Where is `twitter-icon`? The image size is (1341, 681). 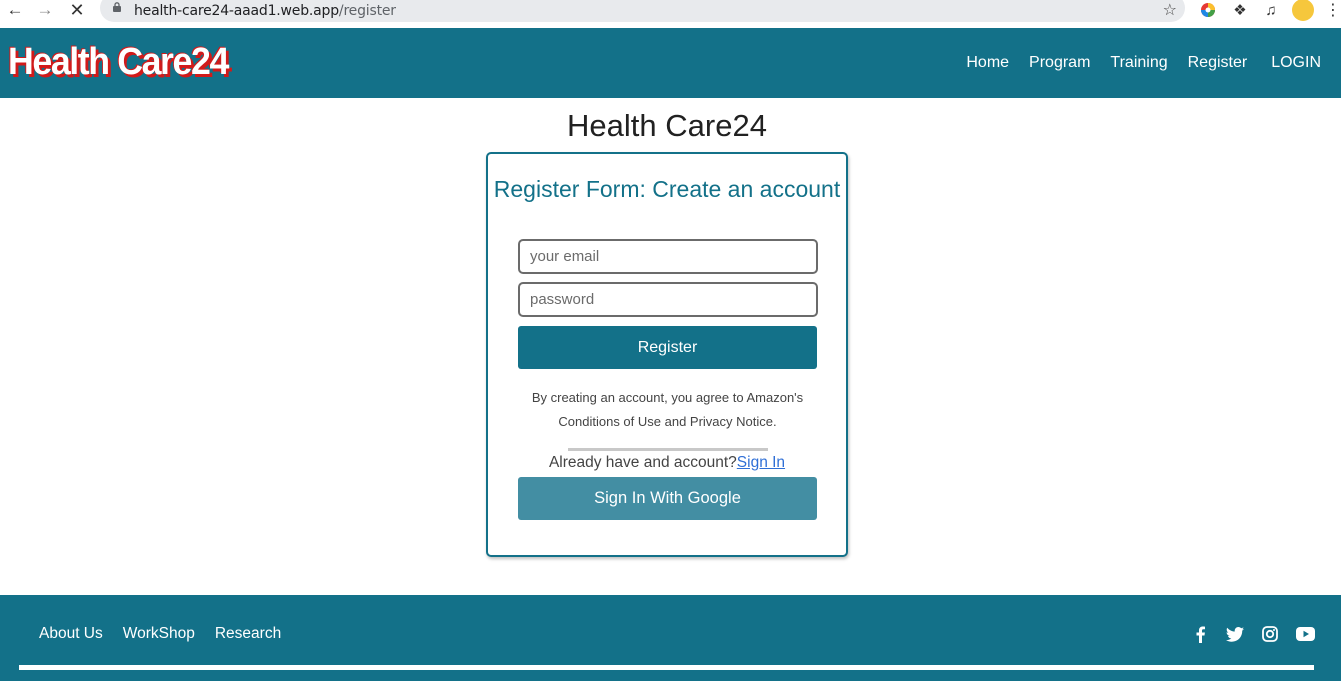 twitter-icon is located at coordinates (1235, 634).